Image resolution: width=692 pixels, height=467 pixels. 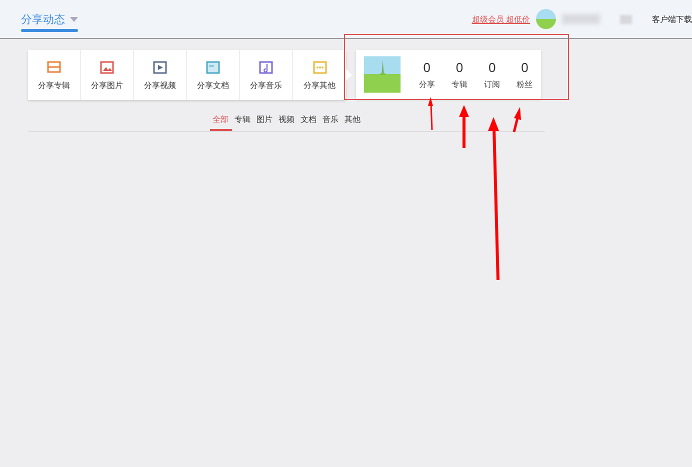 What do you see at coordinates (581, 19) in the screenshot?
I see `blurred-username` at bounding box center [581, 19].